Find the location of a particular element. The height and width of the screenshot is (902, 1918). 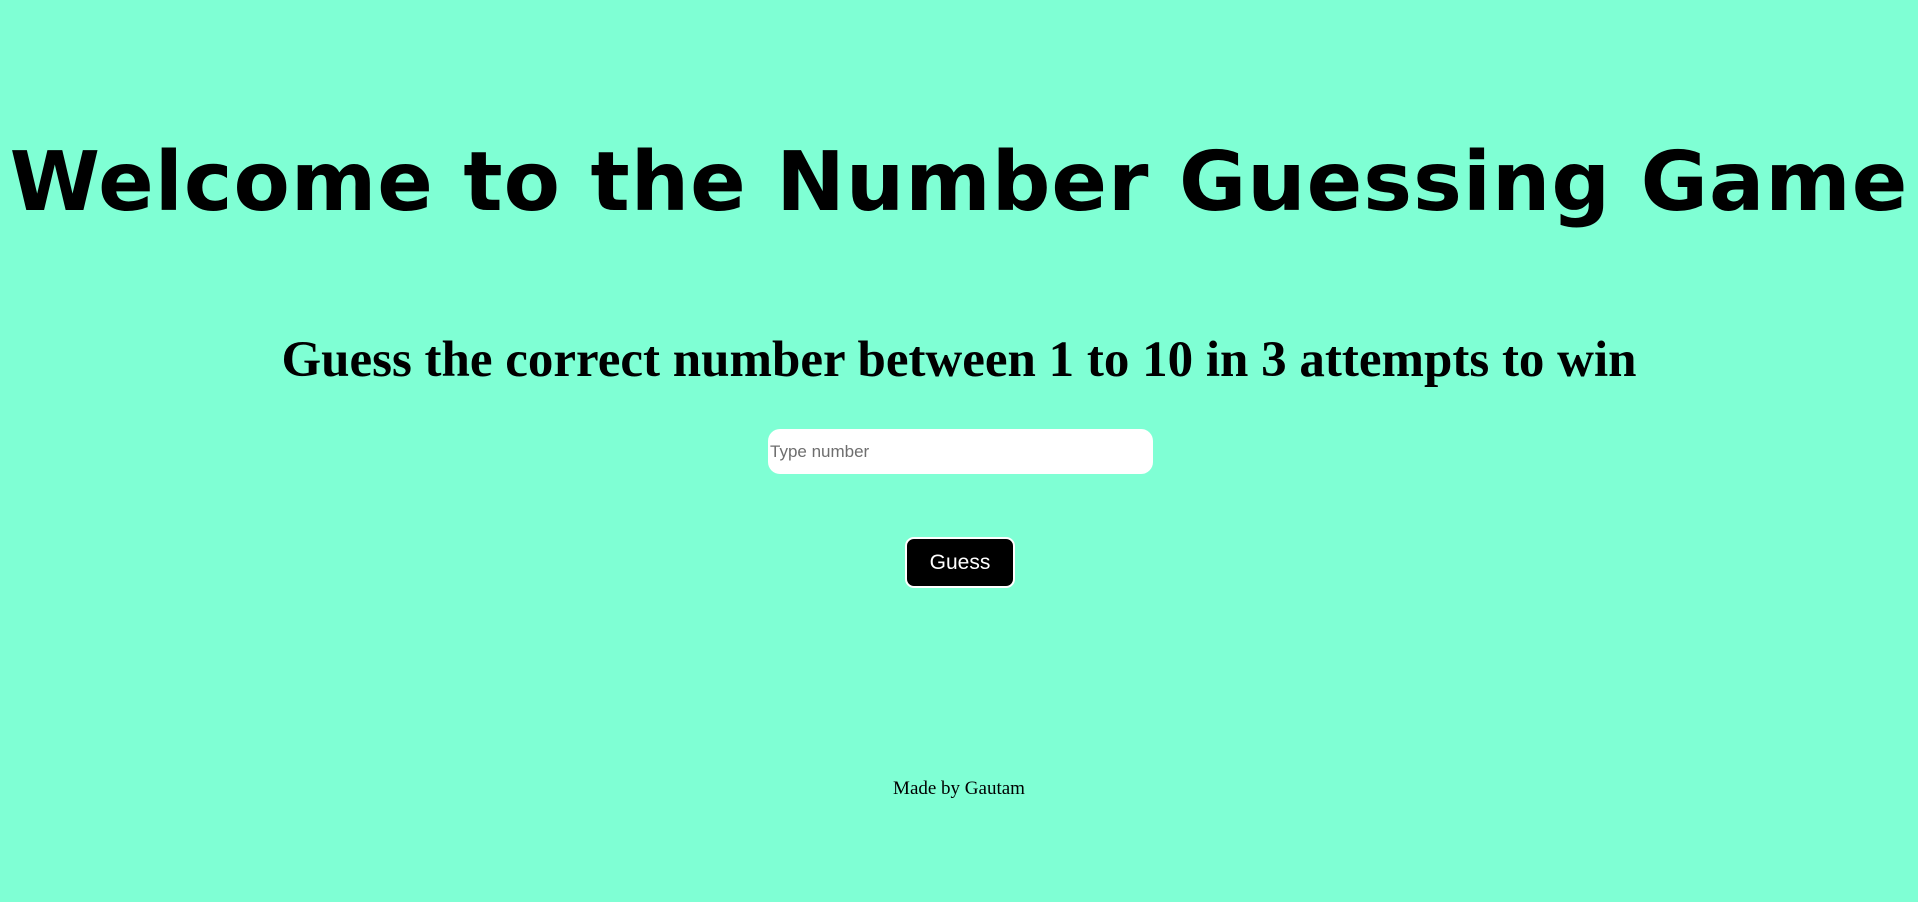

footer-credit: Made by Gautam is located at coordinates (959, 788).